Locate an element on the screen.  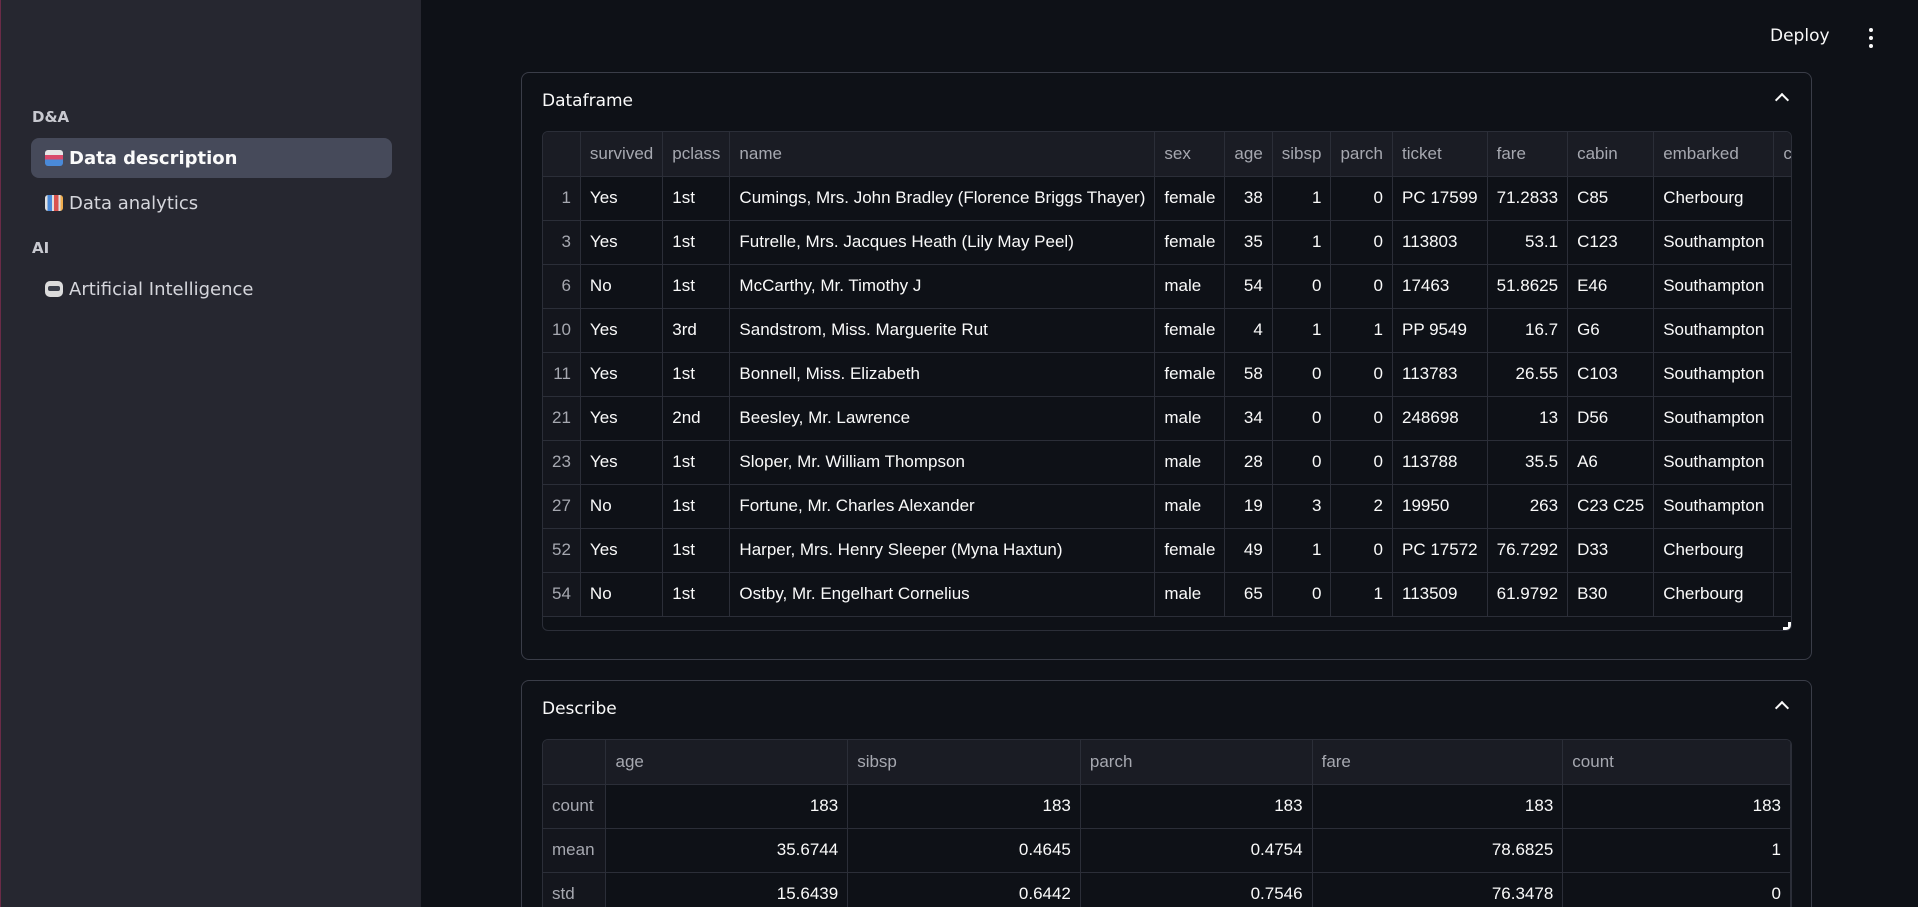
table-cell: 113803 is located at coordinates (1440, 242).